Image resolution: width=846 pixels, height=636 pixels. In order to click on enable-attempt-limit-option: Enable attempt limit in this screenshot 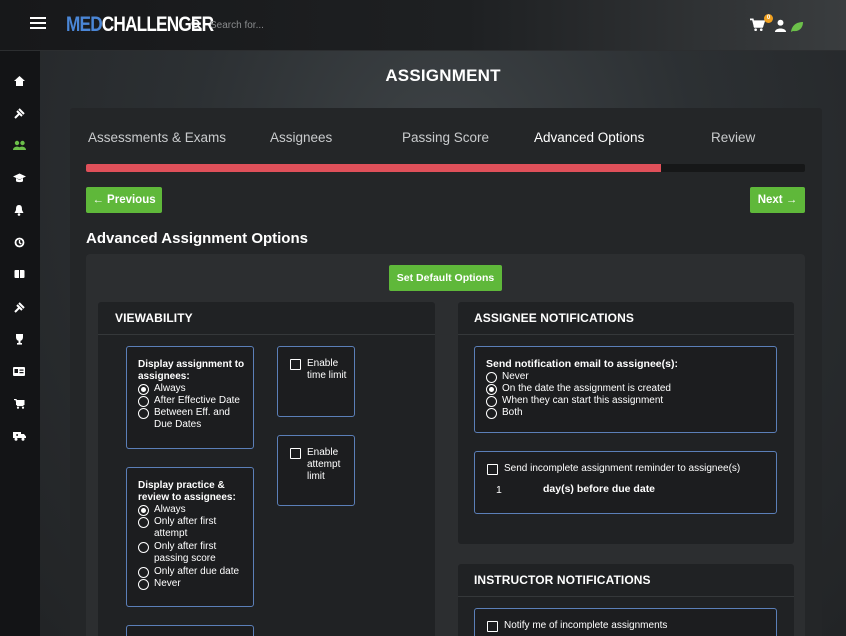, I will do `click(320, 465)`.